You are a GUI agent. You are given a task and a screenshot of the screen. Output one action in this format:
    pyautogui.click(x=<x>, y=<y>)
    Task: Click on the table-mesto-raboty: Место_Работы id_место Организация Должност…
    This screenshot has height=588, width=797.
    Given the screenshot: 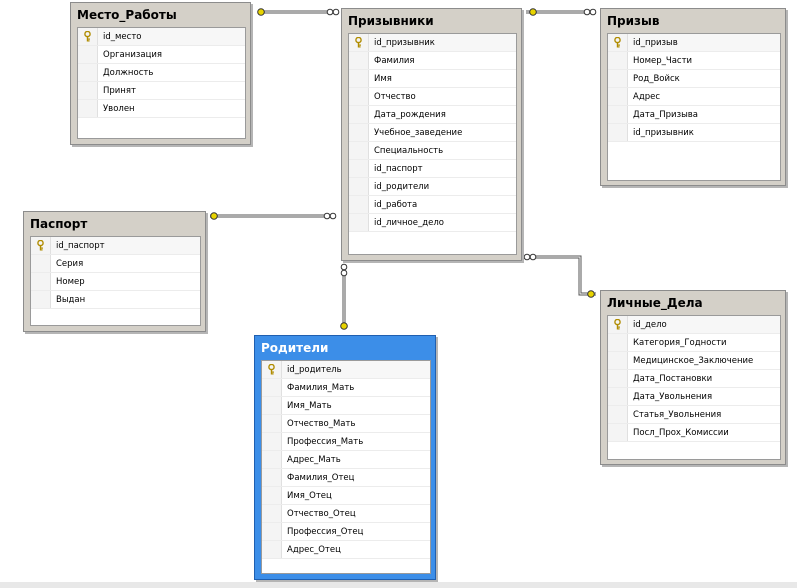 What is the action you would take?
    pyautogui.click(x=160, y=73)
    